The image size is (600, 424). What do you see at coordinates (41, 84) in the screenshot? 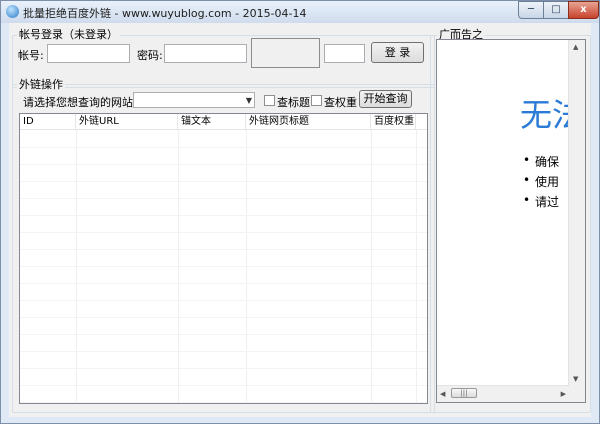
I see `links-group-label: 外链操作` at bounding box center [41, 84].